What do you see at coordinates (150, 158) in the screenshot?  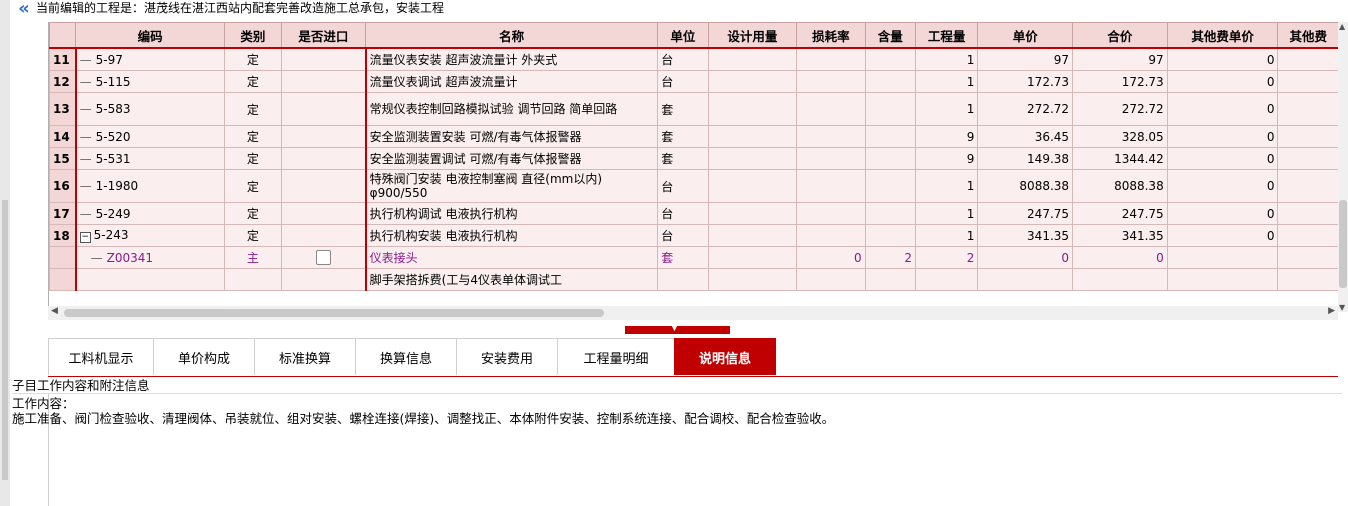 I see `code-cell: —5-531` at bounding box center [150, 158].